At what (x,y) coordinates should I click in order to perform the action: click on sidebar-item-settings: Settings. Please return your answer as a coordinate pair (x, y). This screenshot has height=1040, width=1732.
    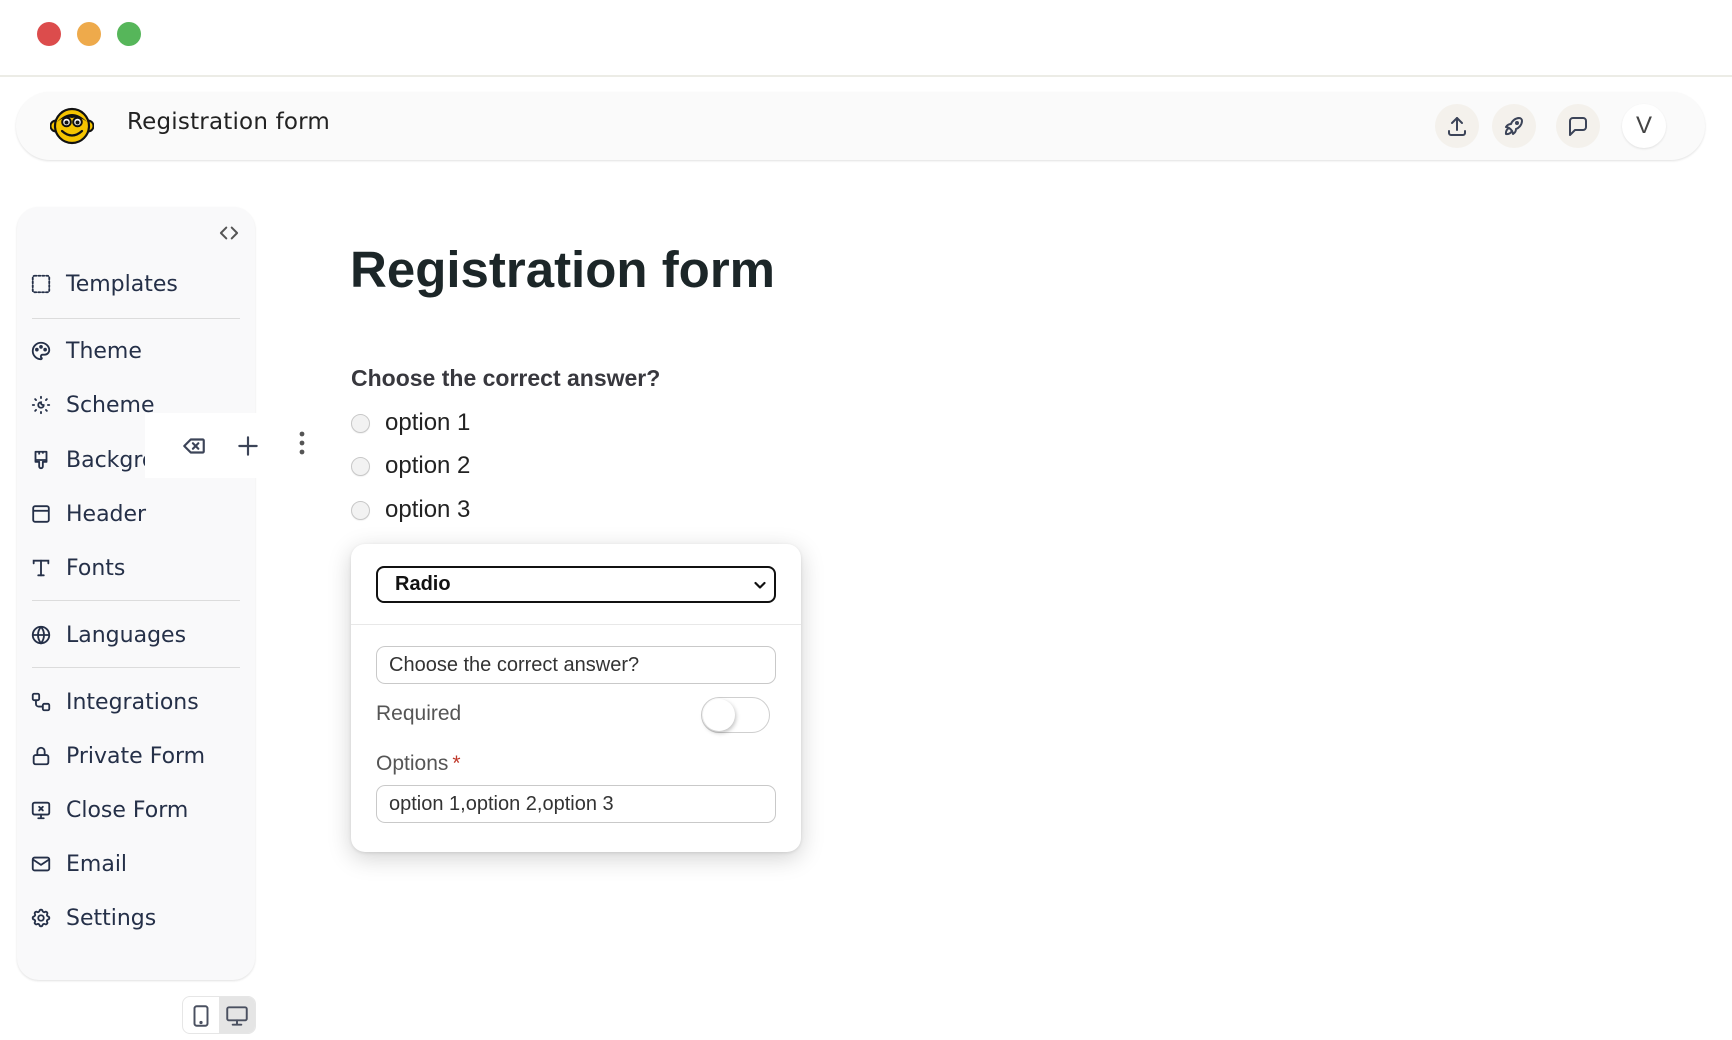
    Looking at the image, I should click on (134, 918).